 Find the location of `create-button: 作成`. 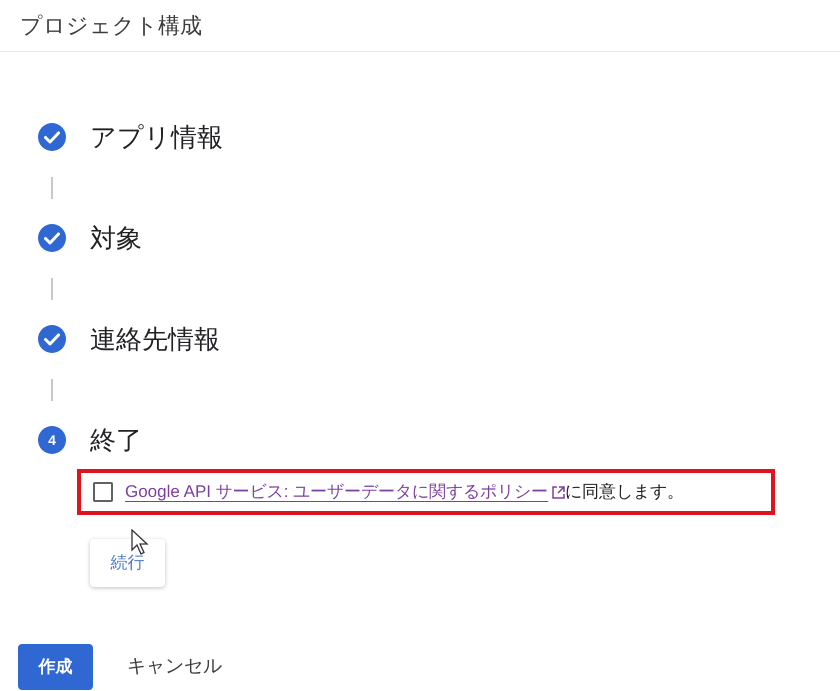

create-button: 作成 is located at coordinates (55, 667).